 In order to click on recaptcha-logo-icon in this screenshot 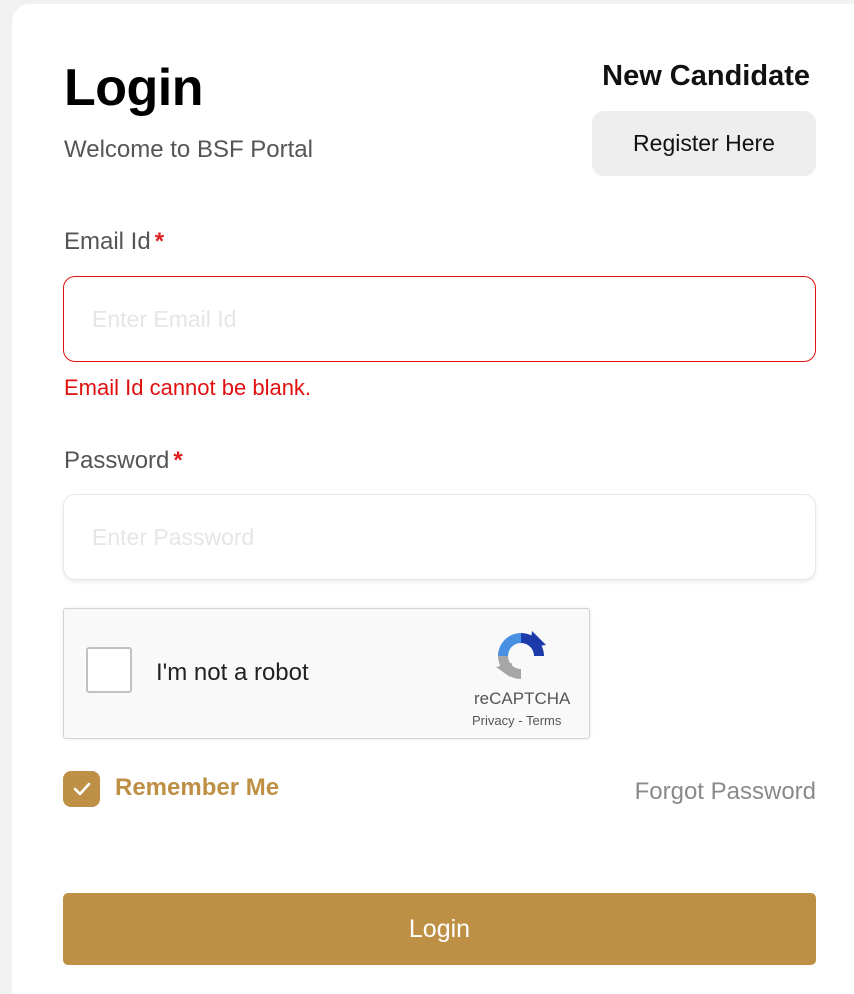, I will do `click(521, 655)`.